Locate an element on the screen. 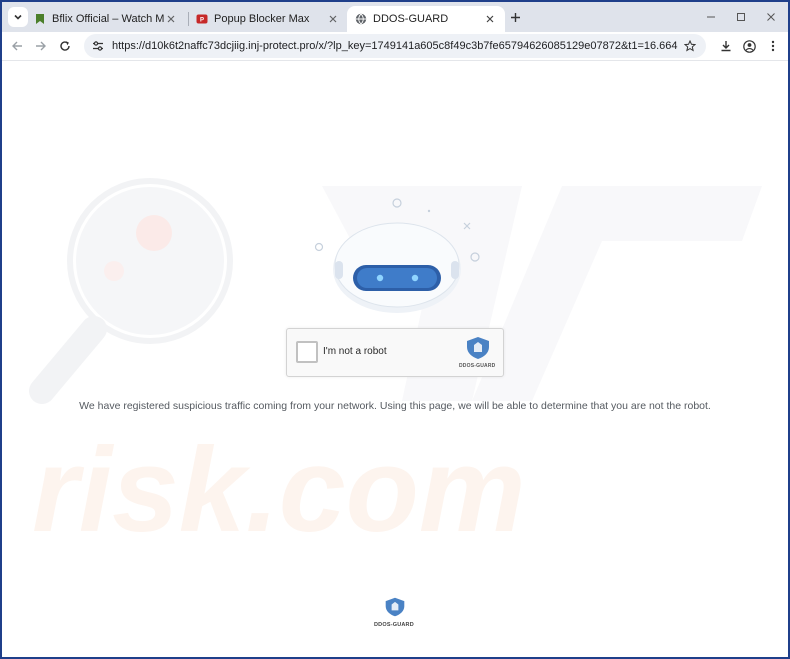 Image resolution: width=790 pixels, height=659 pixels. tab-title: Bflix Official – Watch Movies ar is located at coordinates (108, 19).